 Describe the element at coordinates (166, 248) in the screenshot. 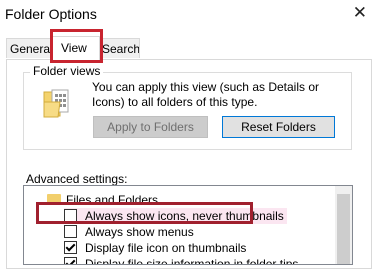

I see `list-item-label: Display file icon on thumbnails` at that location.